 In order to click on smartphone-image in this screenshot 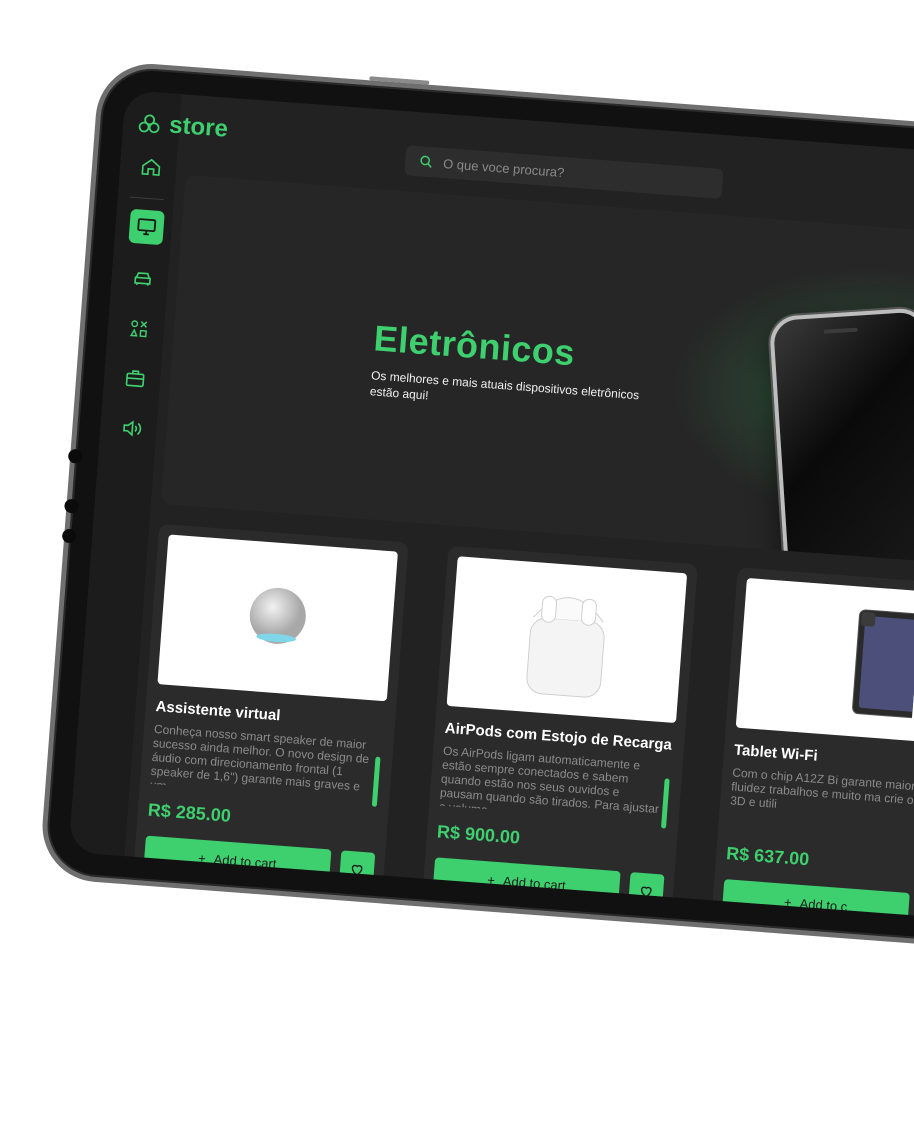, I will do `click(841, 438)`.